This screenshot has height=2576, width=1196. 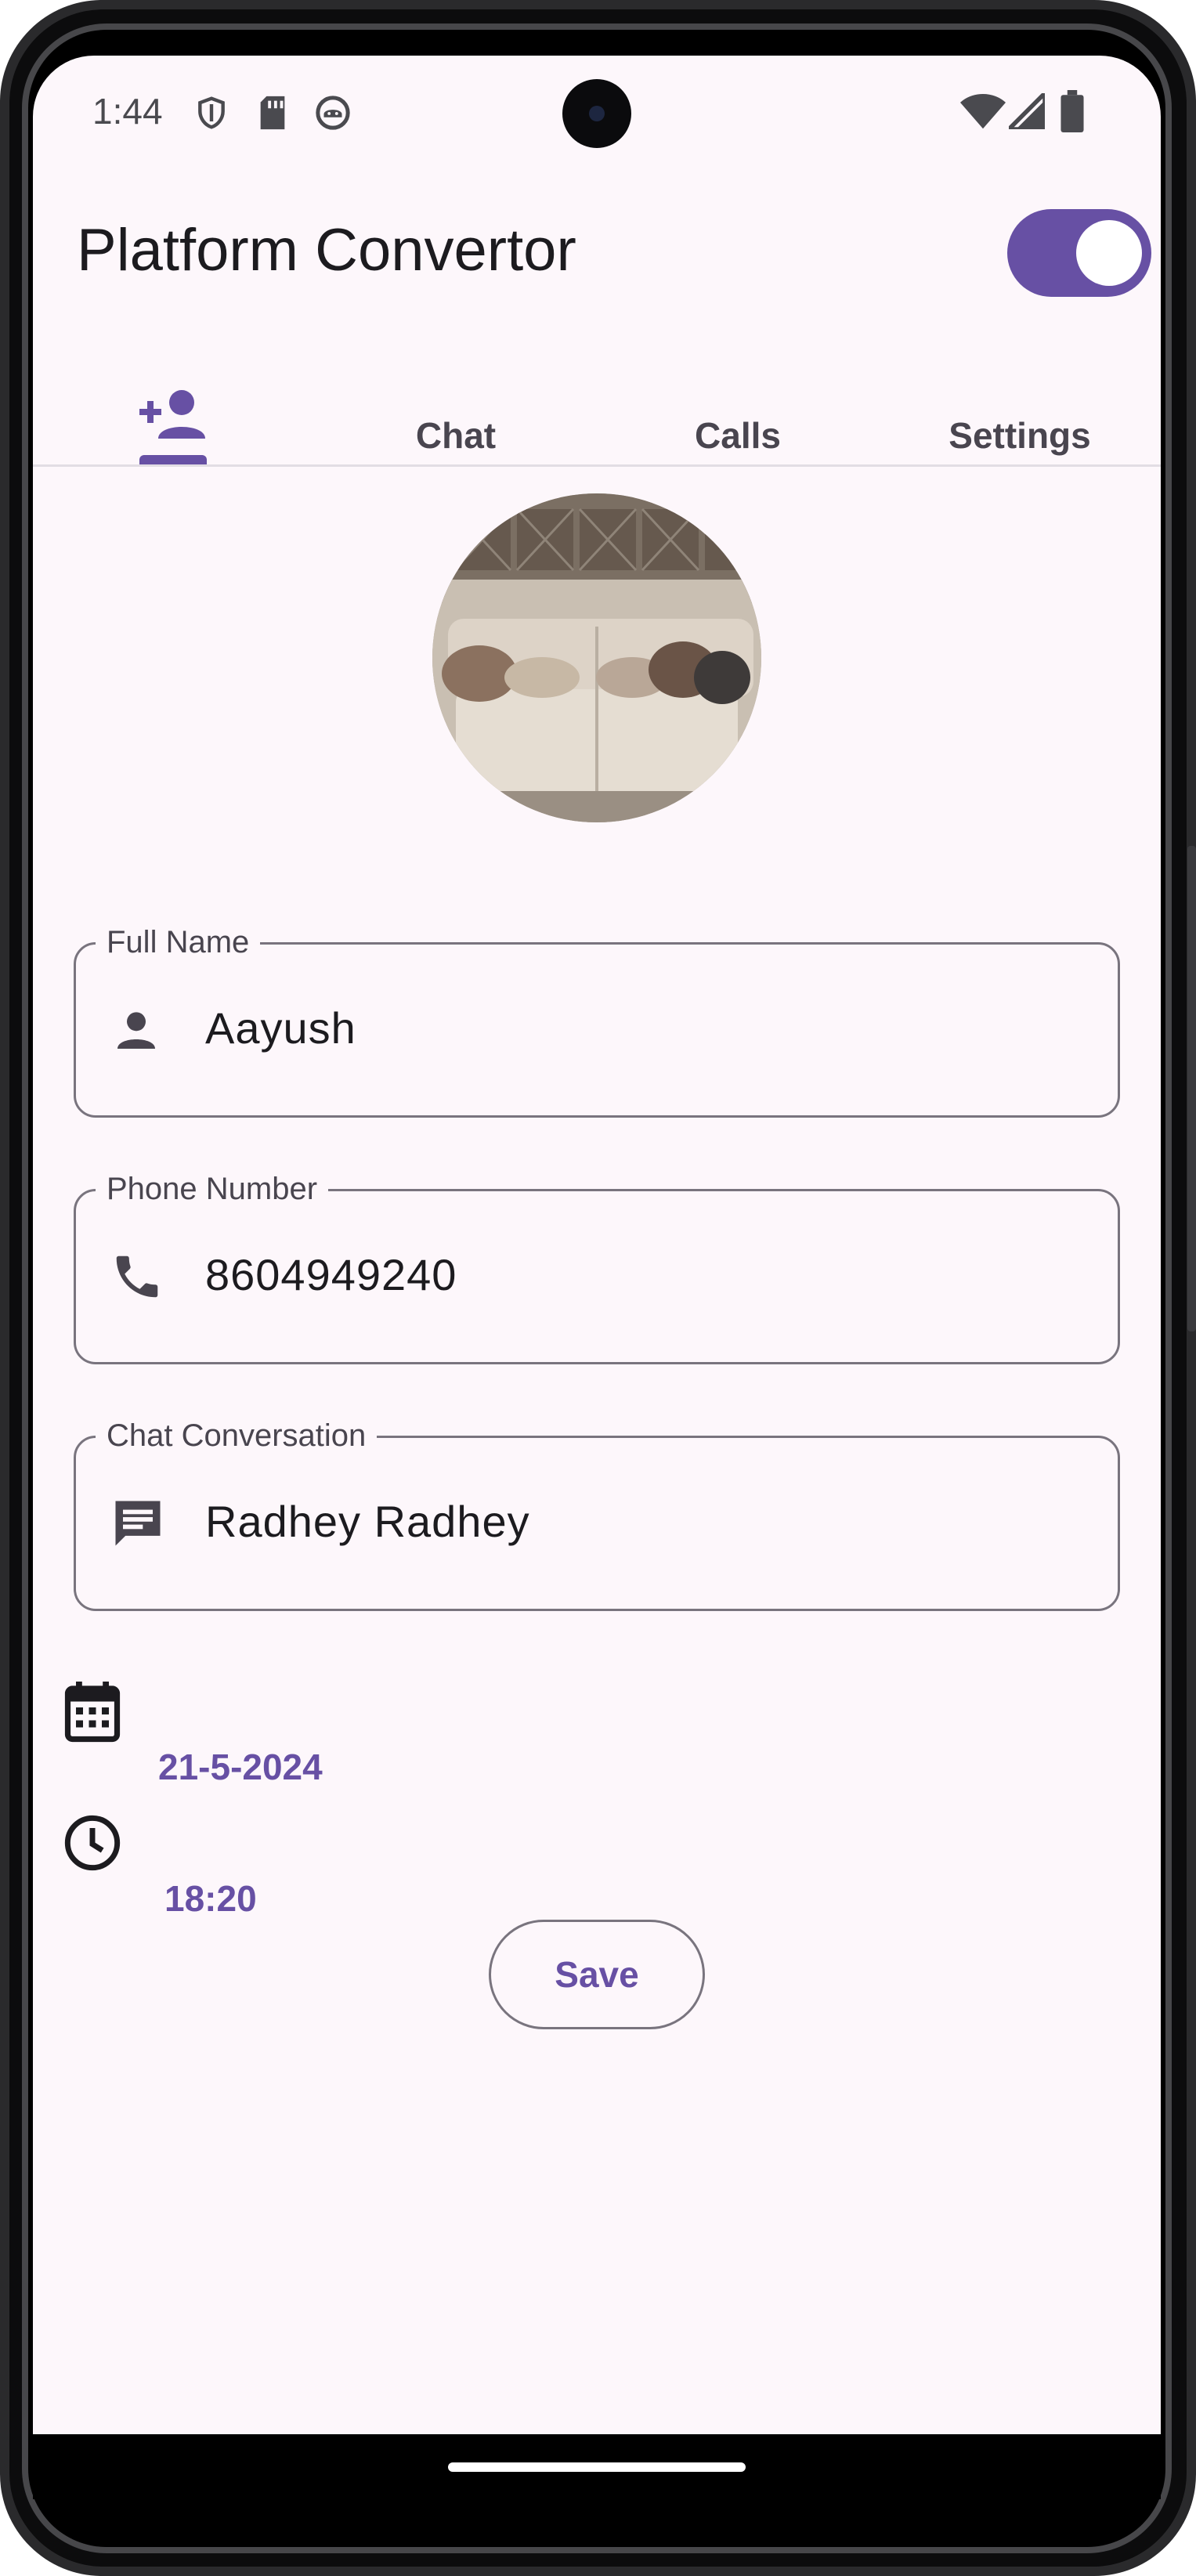 I want to click on android-icon, so click(x=333, y=115).